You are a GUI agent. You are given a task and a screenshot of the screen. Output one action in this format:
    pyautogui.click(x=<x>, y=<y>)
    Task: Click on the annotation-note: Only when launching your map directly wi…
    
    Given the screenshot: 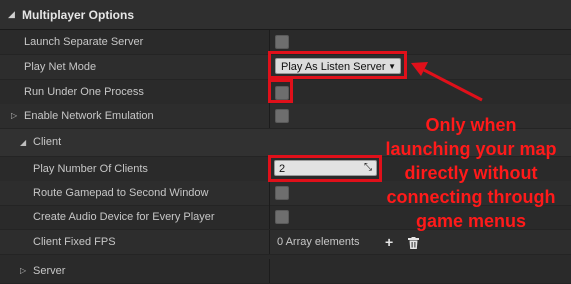 What is the action you would take?
    pyautogui.click(x=471, y=173)
    